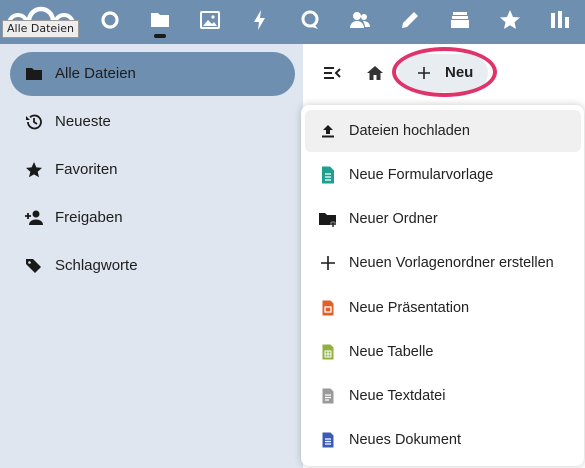 The image size is (585, 468). I want to click on menu-item-upload-files: Dateien hochladen, so click(443, 131).